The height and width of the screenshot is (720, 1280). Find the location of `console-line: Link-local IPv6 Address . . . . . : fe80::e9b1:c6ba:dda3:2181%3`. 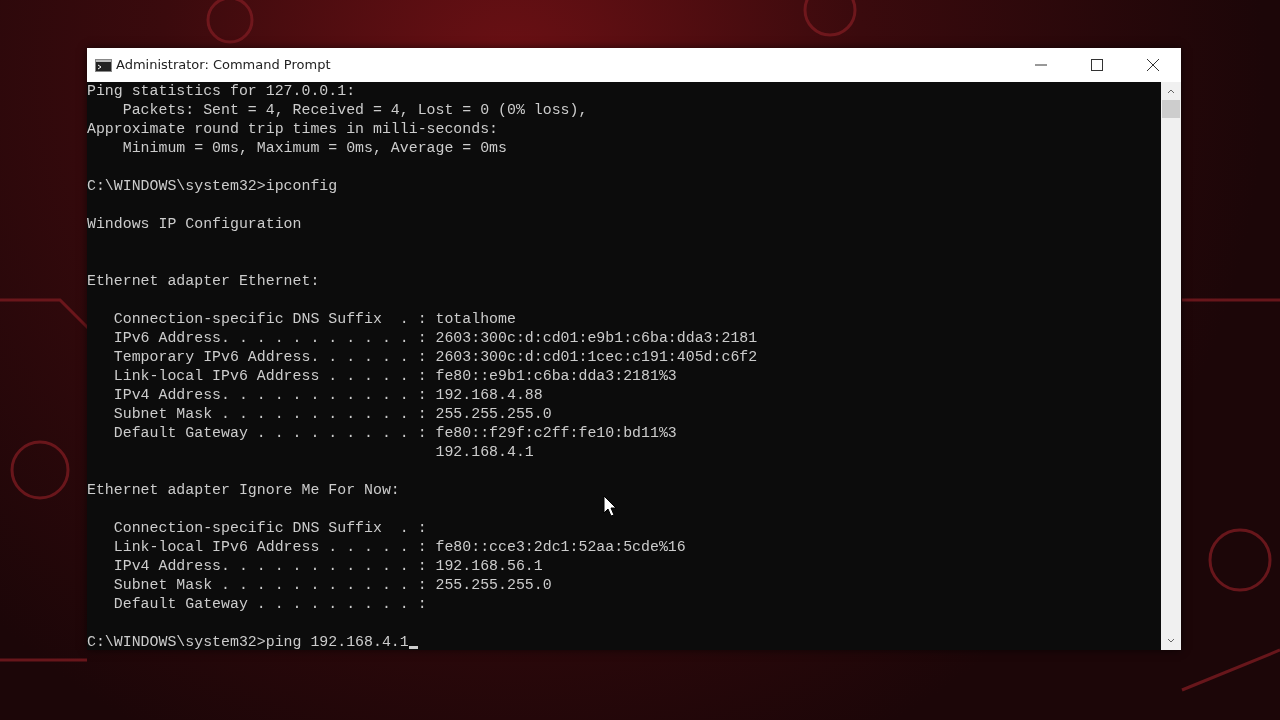

console-line: Link-local IPv6 Address . . . . . : fe80::e9b1:c6ba:dda3:2181%3 is located at coordinates (394, 376).